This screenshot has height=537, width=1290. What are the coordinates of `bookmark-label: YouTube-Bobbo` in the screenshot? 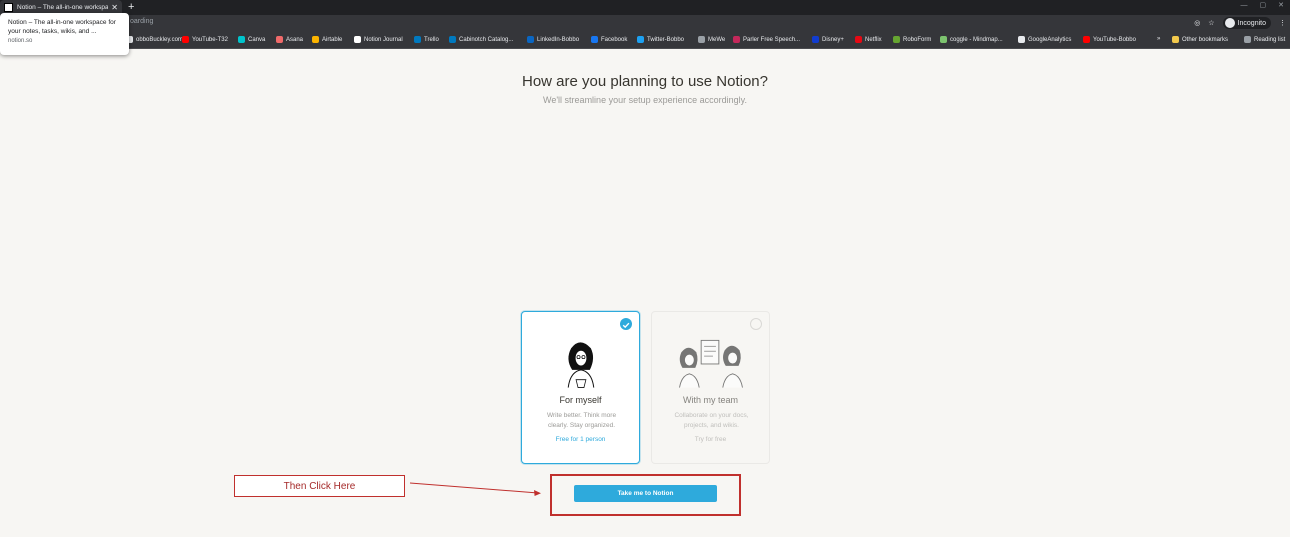 It's located at (1114, 39).